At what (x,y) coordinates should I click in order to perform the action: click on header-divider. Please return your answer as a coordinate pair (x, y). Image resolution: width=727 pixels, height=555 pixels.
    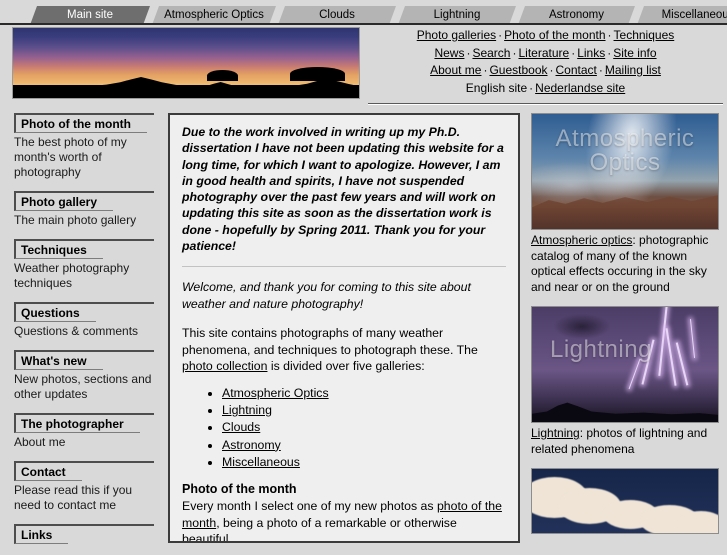
    Looking at the image, I should click on (545, 104).